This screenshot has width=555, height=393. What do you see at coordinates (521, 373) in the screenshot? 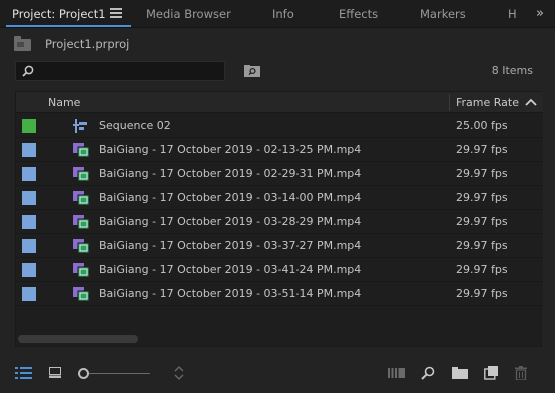
I see `trash-icon` at bounding box center [521, 373].